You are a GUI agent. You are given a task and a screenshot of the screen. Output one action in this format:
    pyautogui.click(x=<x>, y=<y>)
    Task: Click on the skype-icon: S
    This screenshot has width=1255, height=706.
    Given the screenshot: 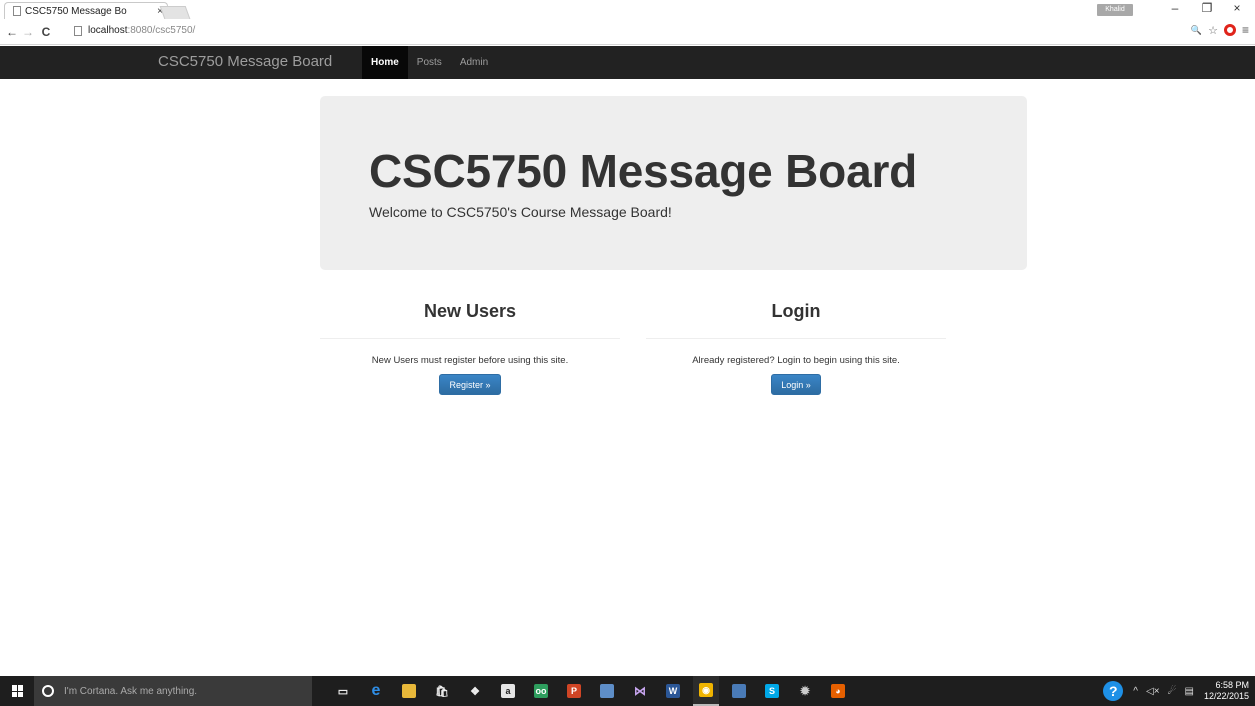 What is the action you would take?
    pyautogui.click(x=772, y=691)
    